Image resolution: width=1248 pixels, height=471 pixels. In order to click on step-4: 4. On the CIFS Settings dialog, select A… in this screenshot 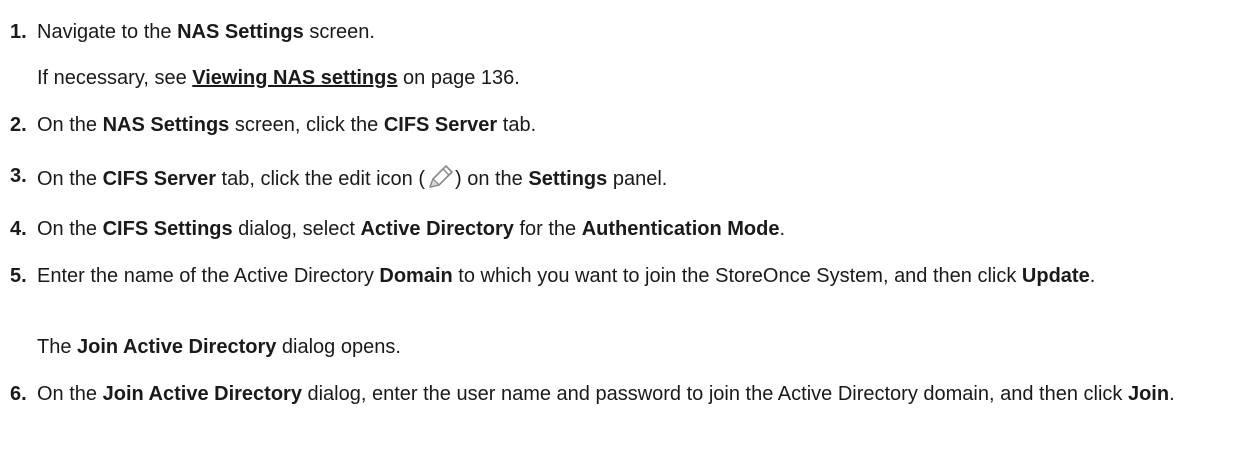, I will do `click(625, 229)`.